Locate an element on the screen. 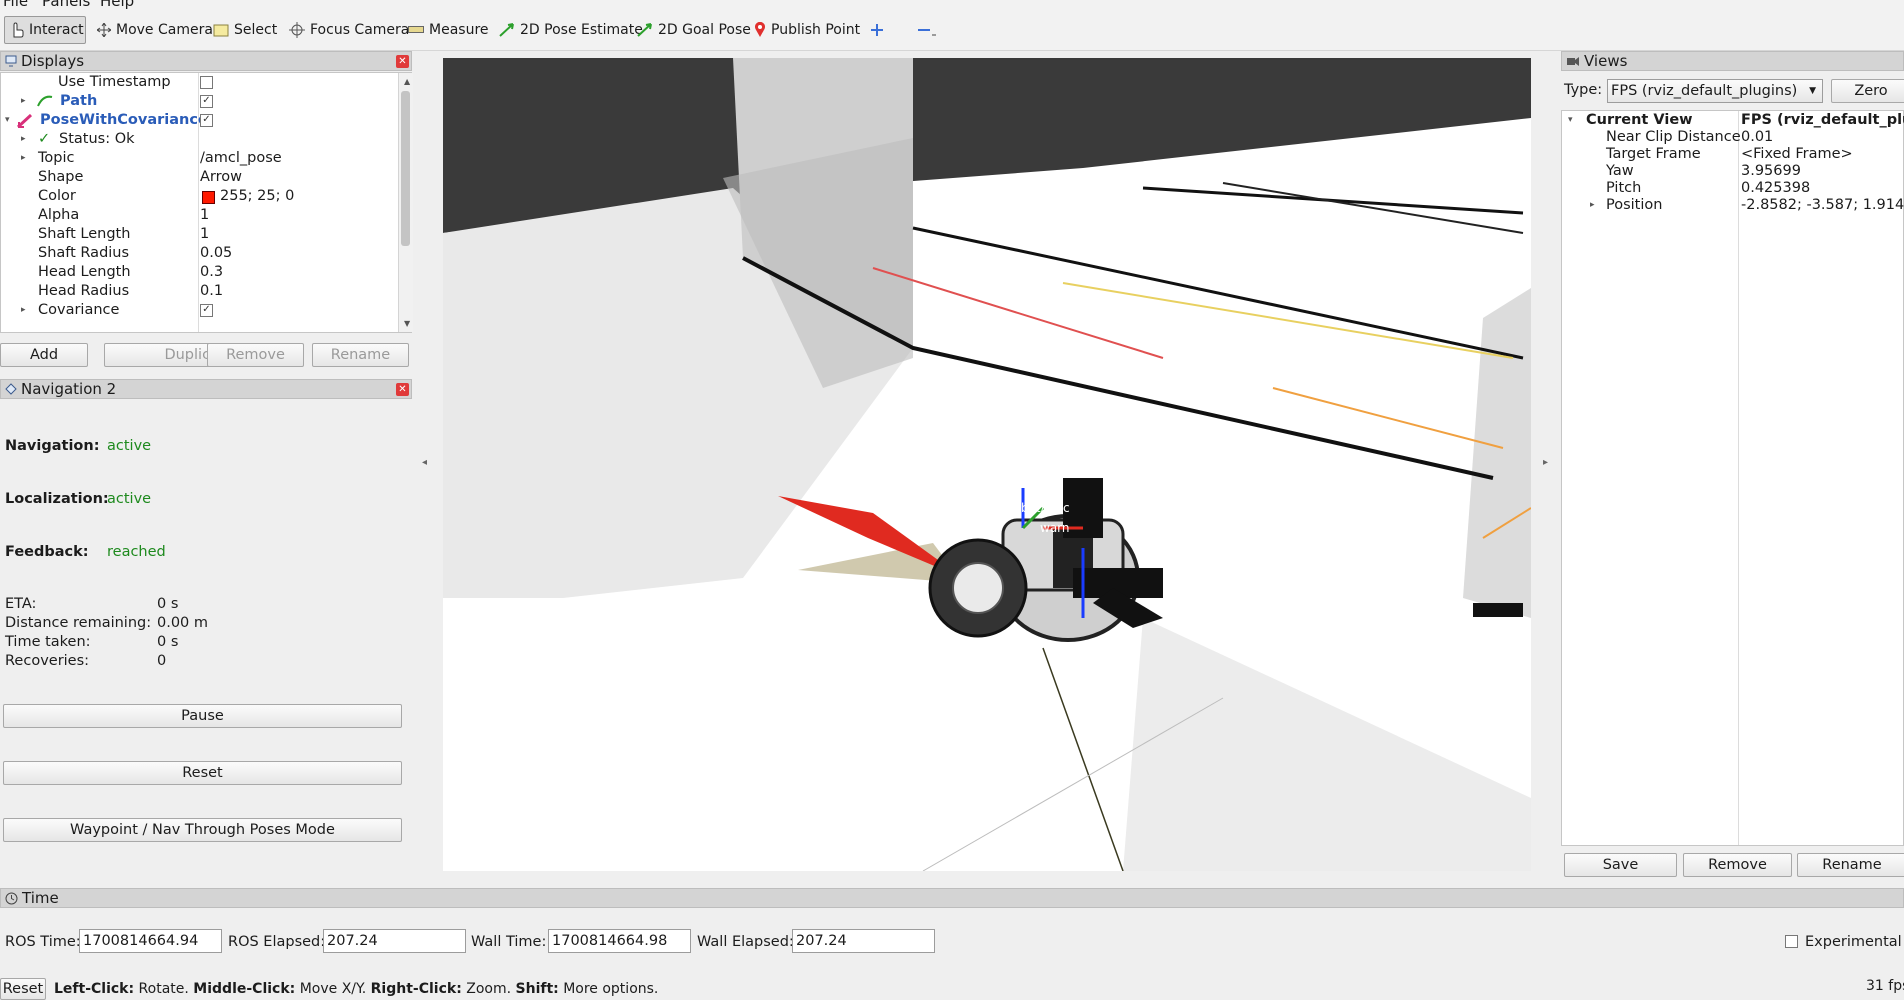 This screenshot has width=1904, height=1000. ros-elapsed-label: ROS Elapsed: is located at coordinates (277, 942).